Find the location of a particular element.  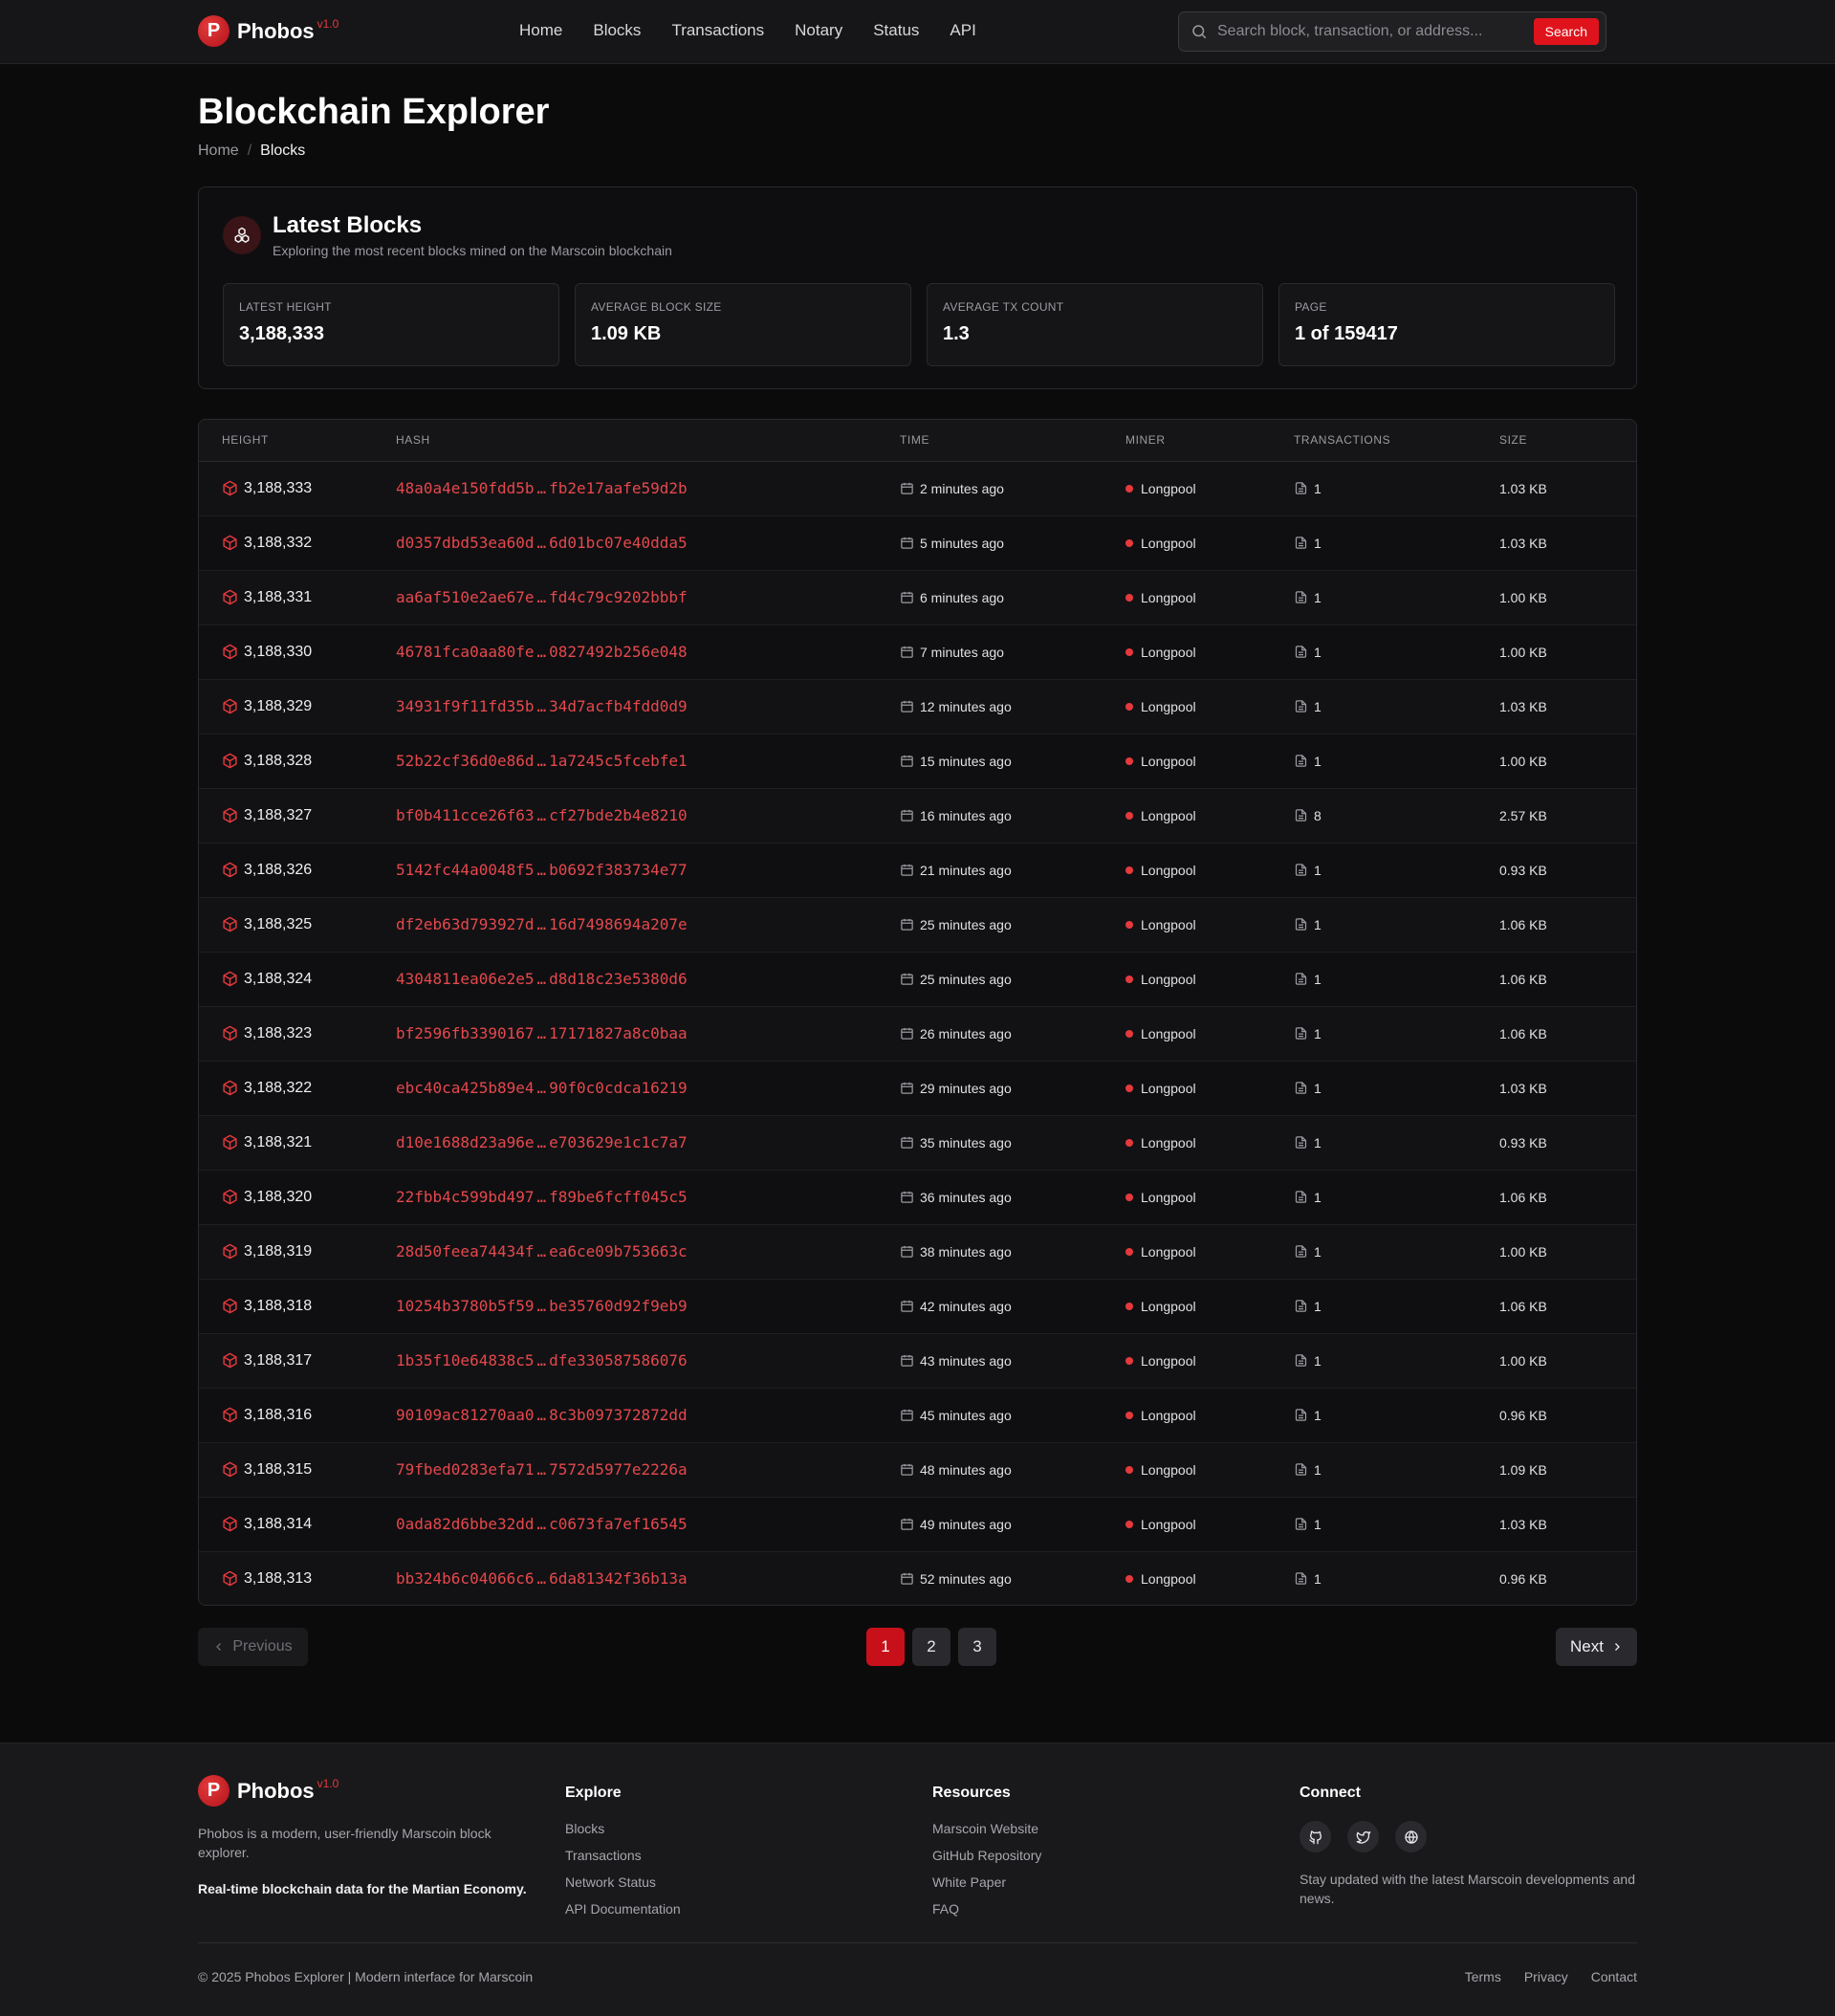

block-height-link: 3,188,323 is located at coordinates (309, 1033).